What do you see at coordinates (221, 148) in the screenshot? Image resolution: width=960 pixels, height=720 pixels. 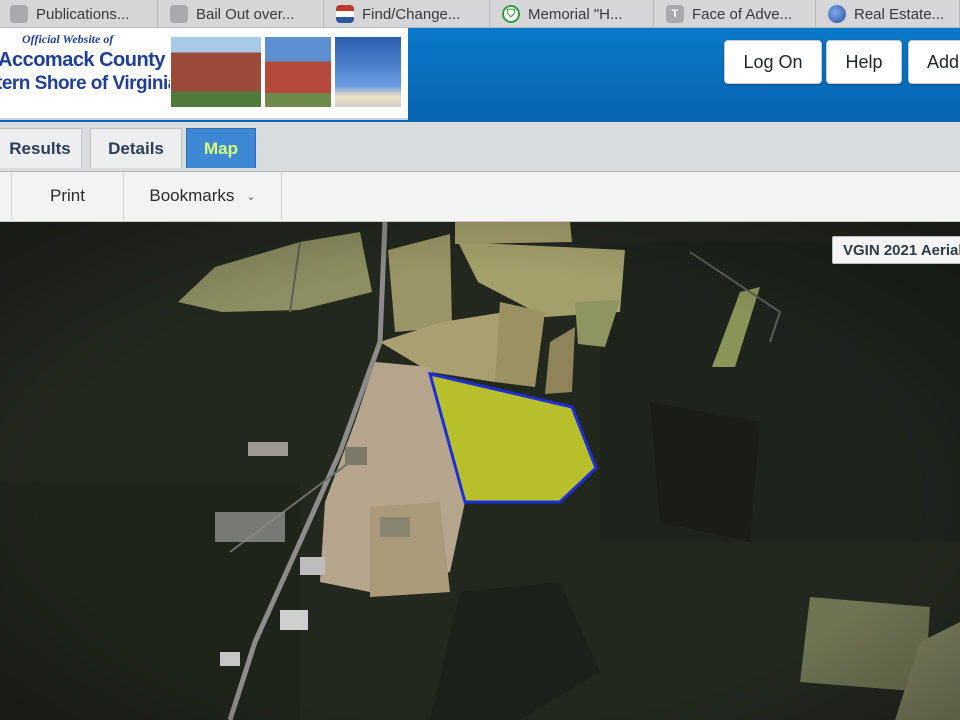 I see `tab-map: Map` at bounding box center [221, 148].